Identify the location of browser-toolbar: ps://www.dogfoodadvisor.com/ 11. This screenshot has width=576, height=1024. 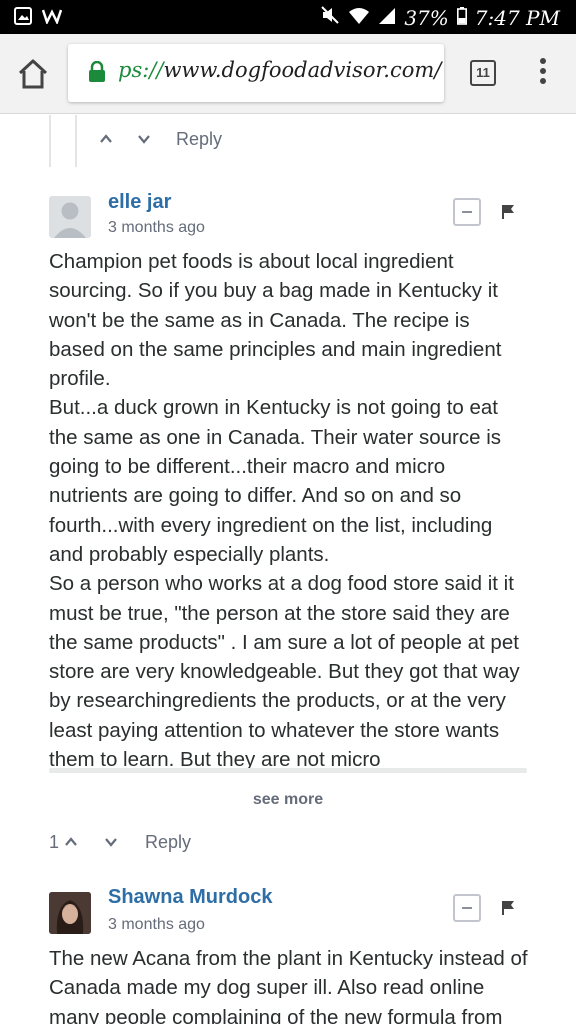
(288, 74).